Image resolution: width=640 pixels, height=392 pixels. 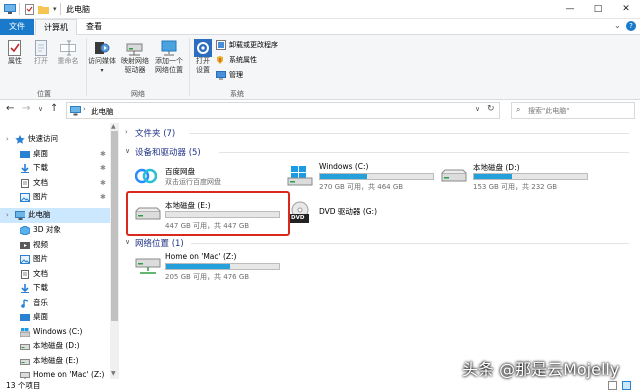 I want to click on minimize-button: —, so click(x=570, y=9).